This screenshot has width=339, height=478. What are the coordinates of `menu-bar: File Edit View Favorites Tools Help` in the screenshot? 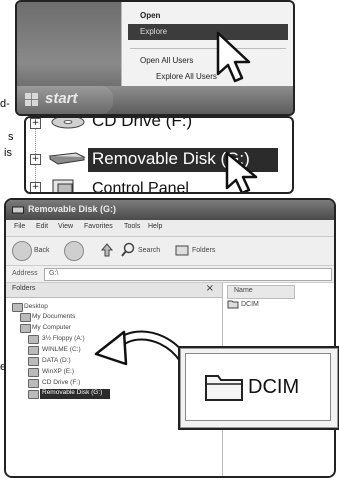 It's located at (170, 228).